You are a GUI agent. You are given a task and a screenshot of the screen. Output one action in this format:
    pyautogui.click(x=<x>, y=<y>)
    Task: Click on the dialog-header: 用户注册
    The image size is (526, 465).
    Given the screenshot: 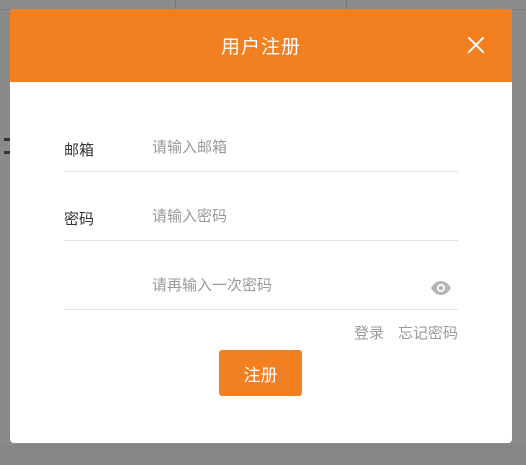 What is the action you would take?
    pyautogui.click(x=261, y=45)
    